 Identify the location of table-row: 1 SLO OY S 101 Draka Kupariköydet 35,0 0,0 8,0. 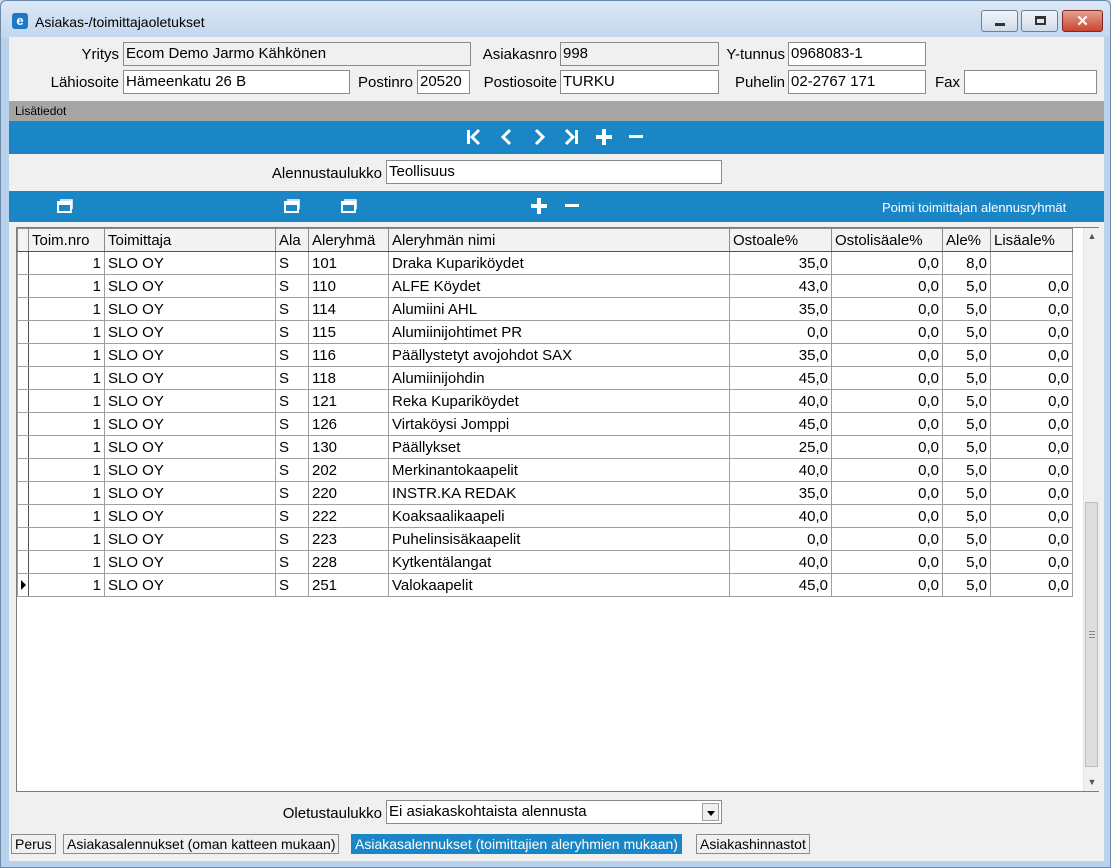
(545, 263).